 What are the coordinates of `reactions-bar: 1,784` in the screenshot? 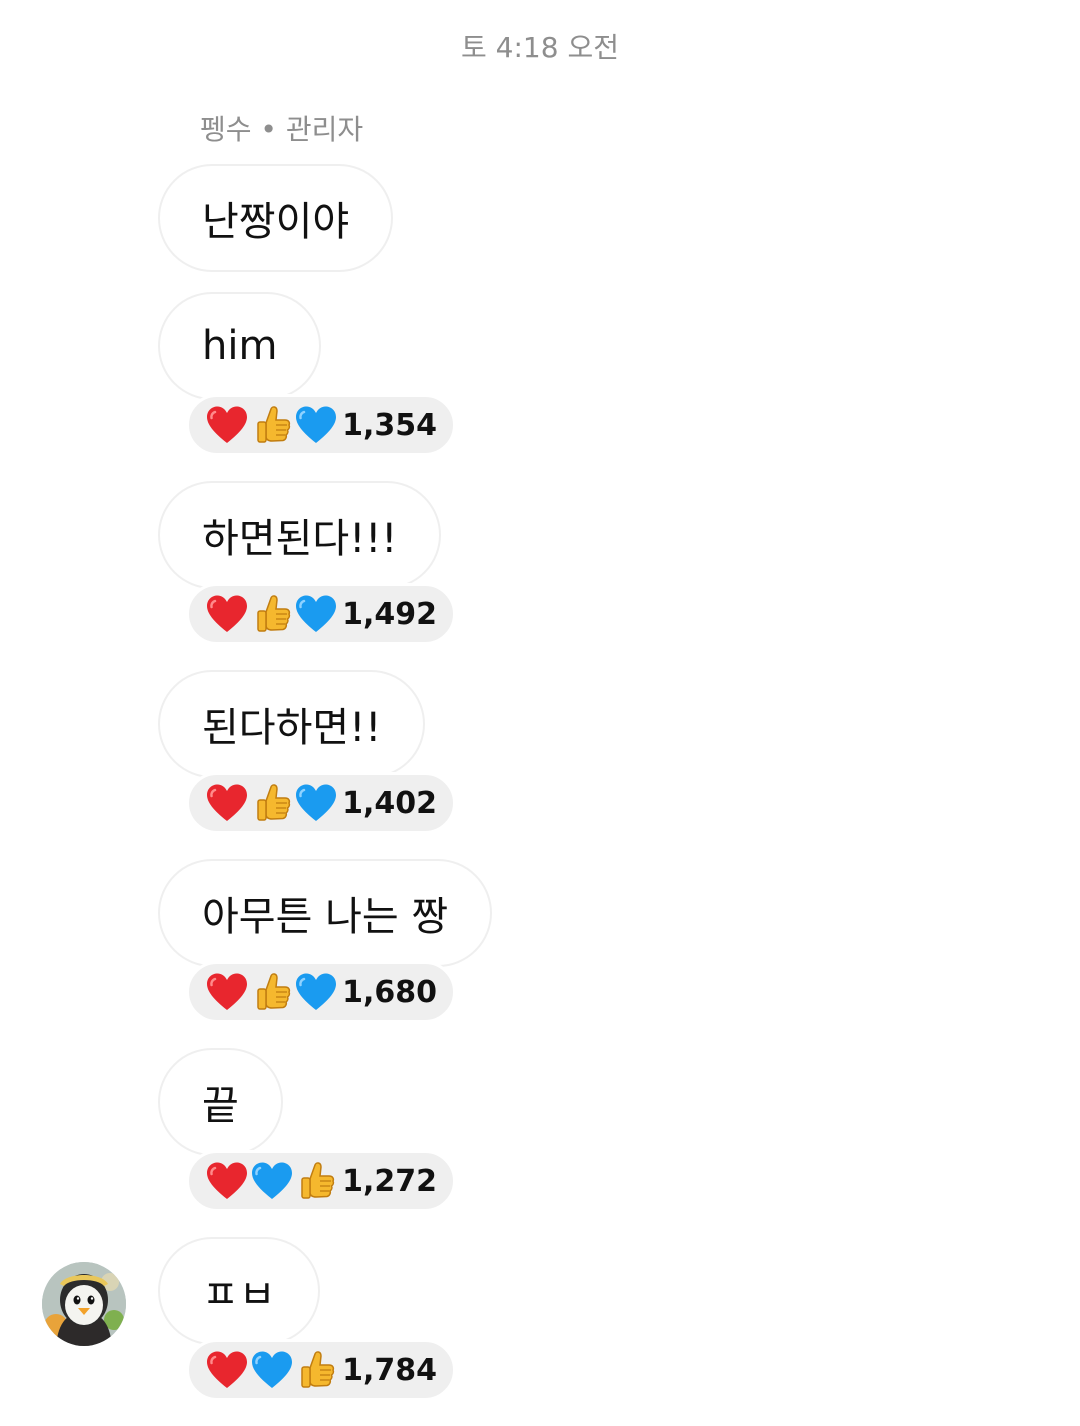 It's located at (321, 1370).